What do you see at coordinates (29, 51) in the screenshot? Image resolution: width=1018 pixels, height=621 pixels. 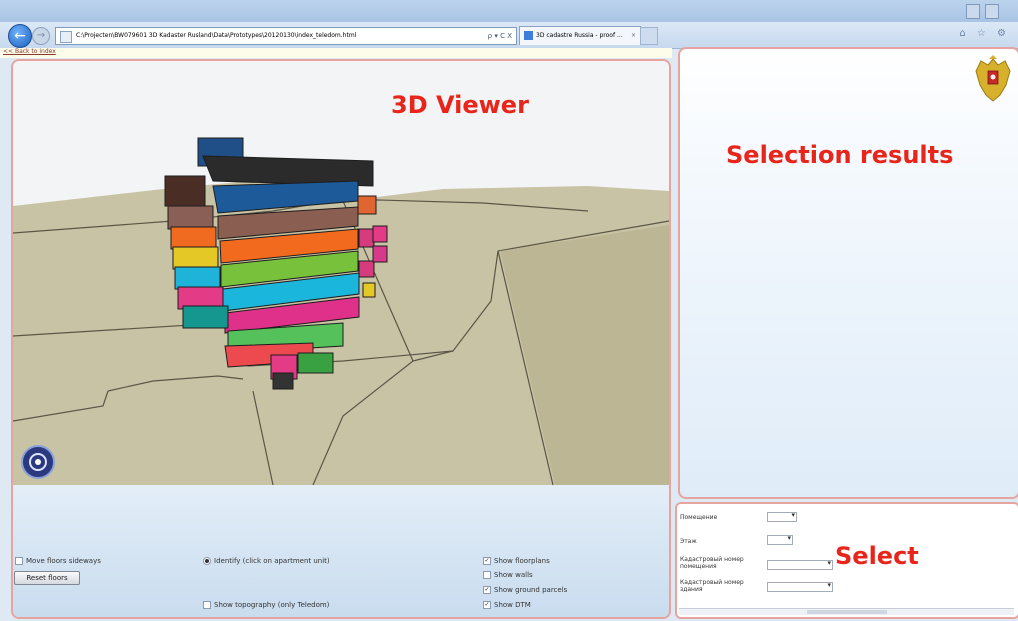 I see `back-to-index-link: << Back to index` at bounding box center [29, 51].